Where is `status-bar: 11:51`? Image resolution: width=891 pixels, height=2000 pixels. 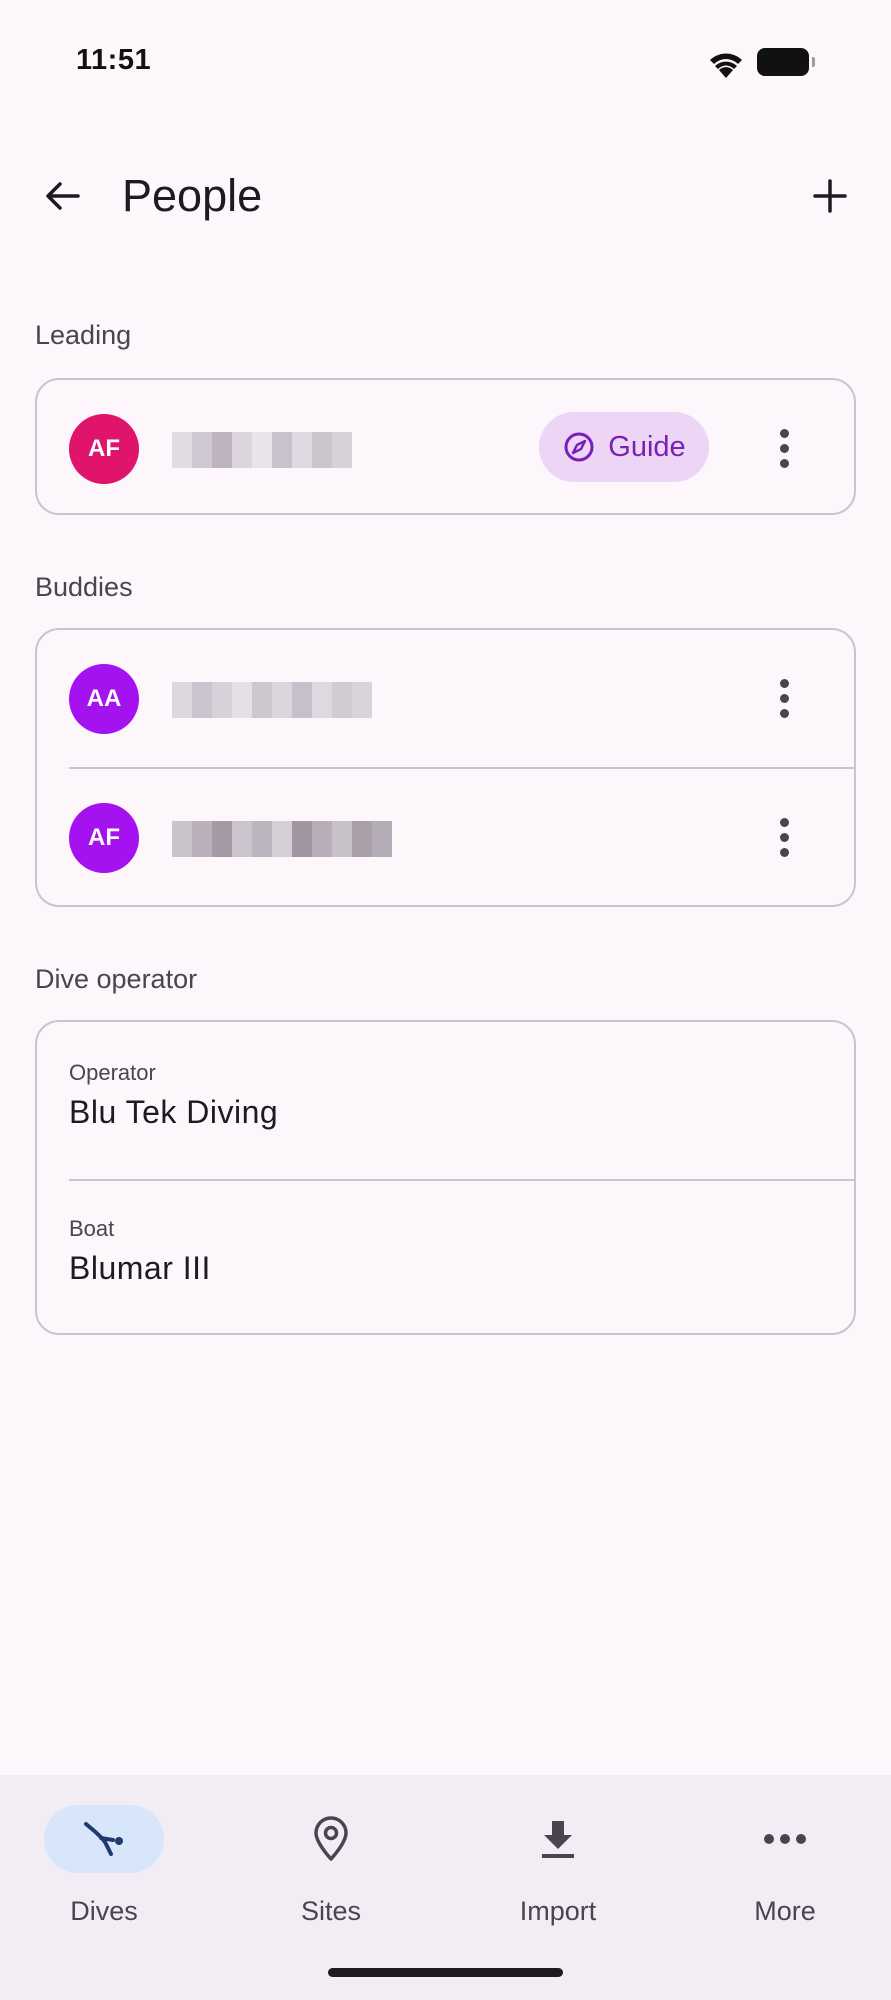
status-bar: 11:51 is located at coordinates (445, 60).